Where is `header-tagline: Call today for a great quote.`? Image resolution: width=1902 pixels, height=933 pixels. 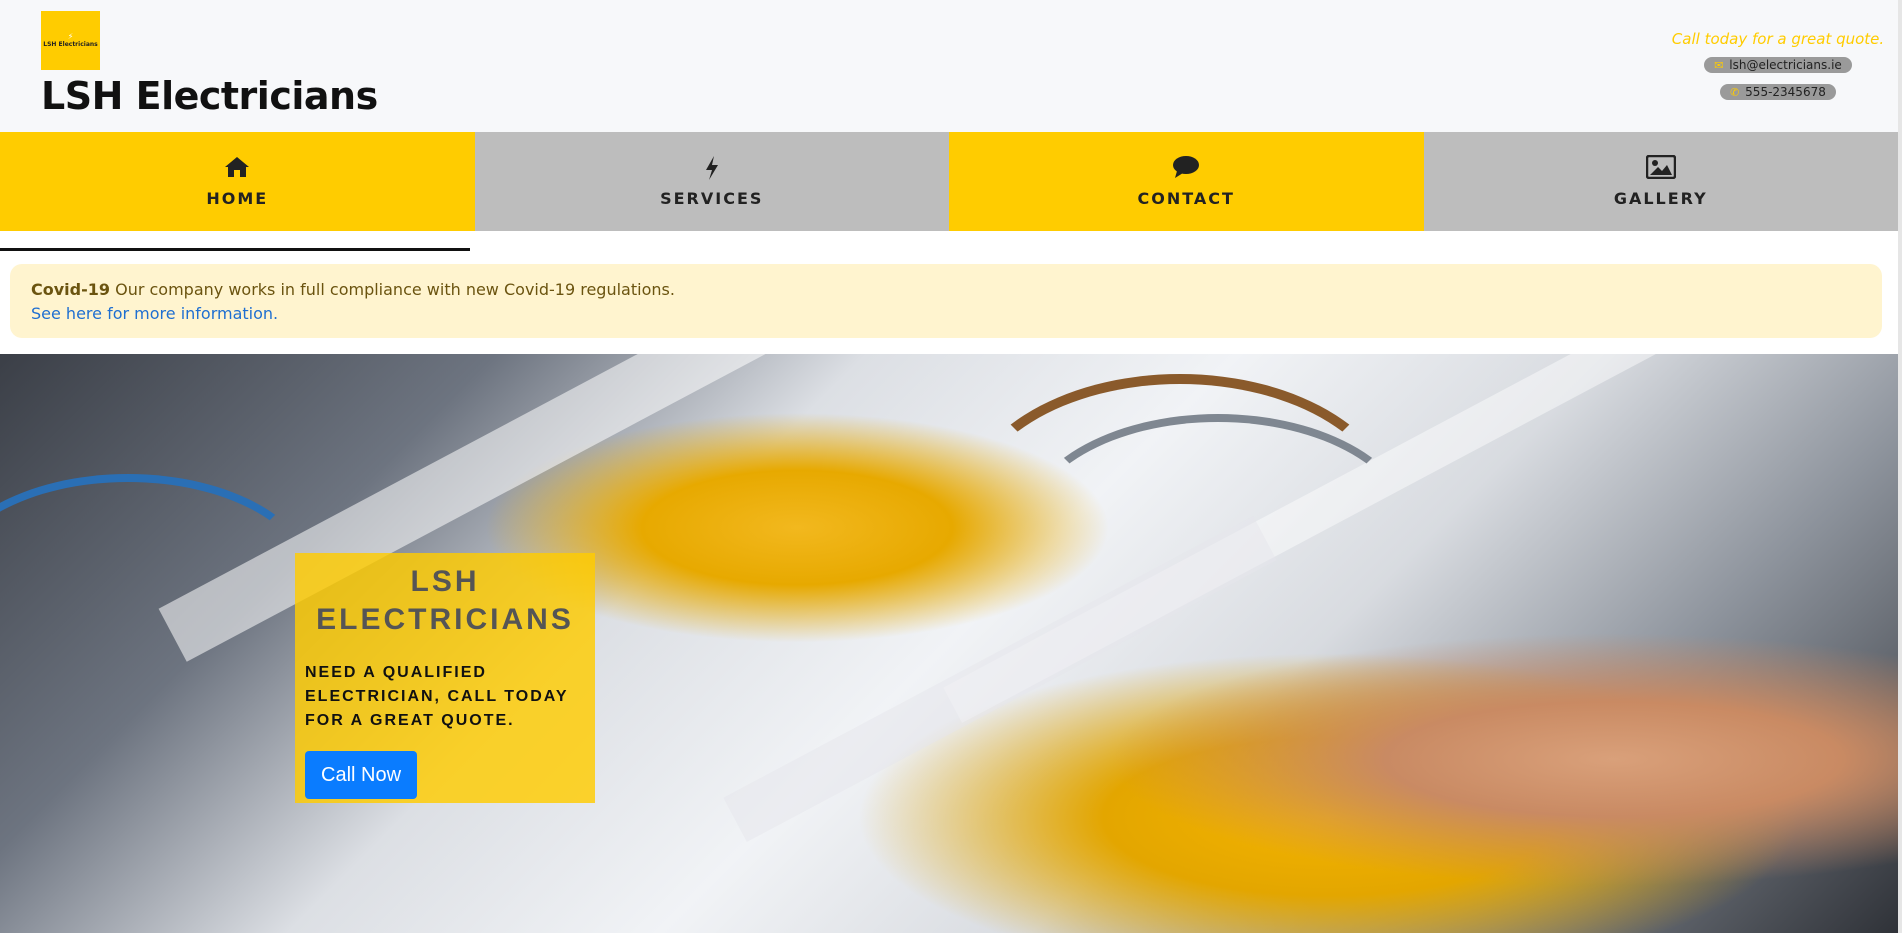 header-tagline: Call today for a great quote. is located at coordinates (1778, 39).